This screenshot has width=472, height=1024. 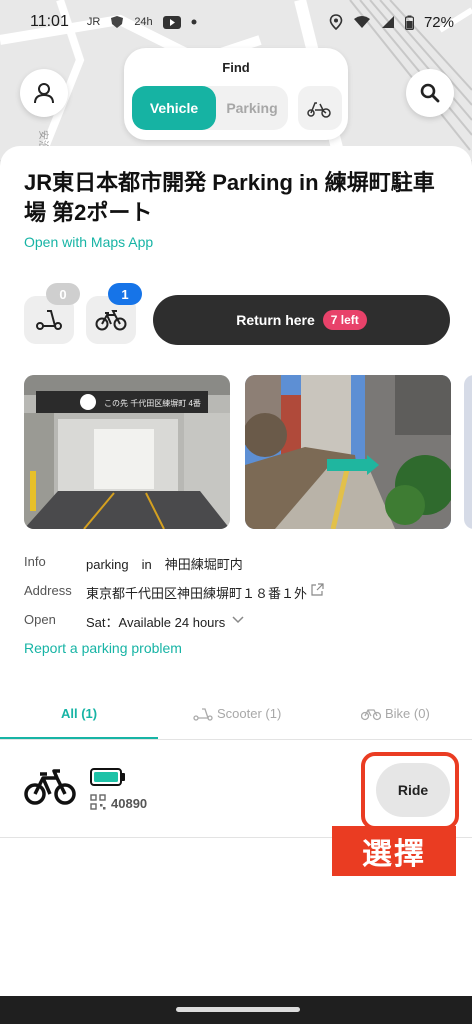 I want to click on parking-title: JR東日本都市開発 Parking in 練塀町駐車場 第2ポート, so click(x=229, y=197).